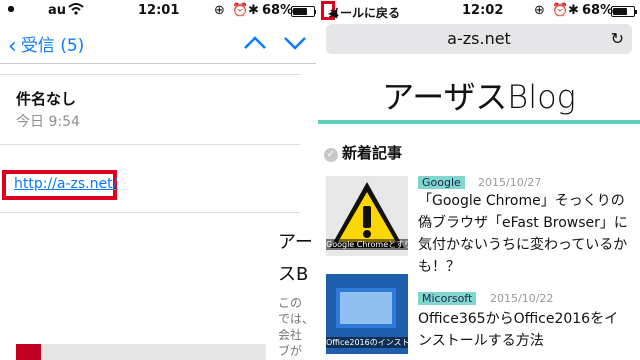  Describe the element at coordinates (158, 43) in the screenshot. I see `mail-nav-bar: ‹ 受信 (5)` at that location.